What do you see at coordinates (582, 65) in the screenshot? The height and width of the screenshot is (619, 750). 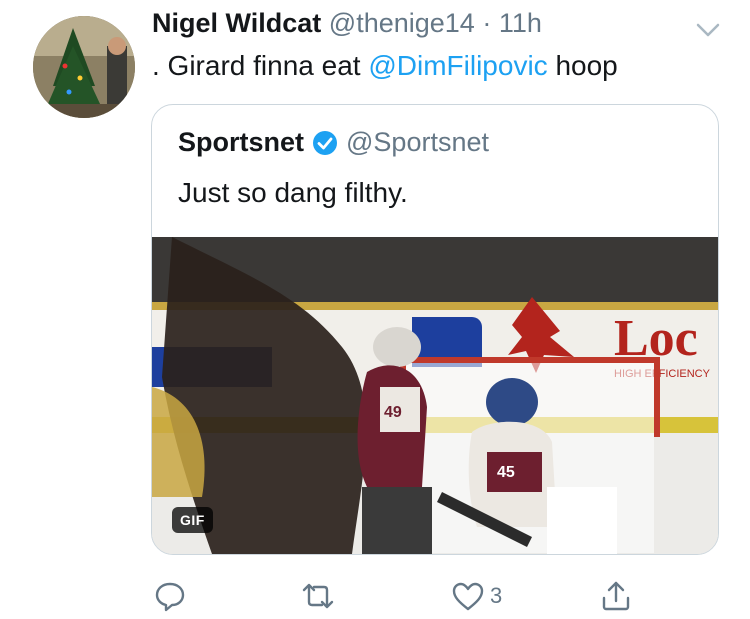 I see `tweet-text-after: hoop` at bounding box center [582, 65].